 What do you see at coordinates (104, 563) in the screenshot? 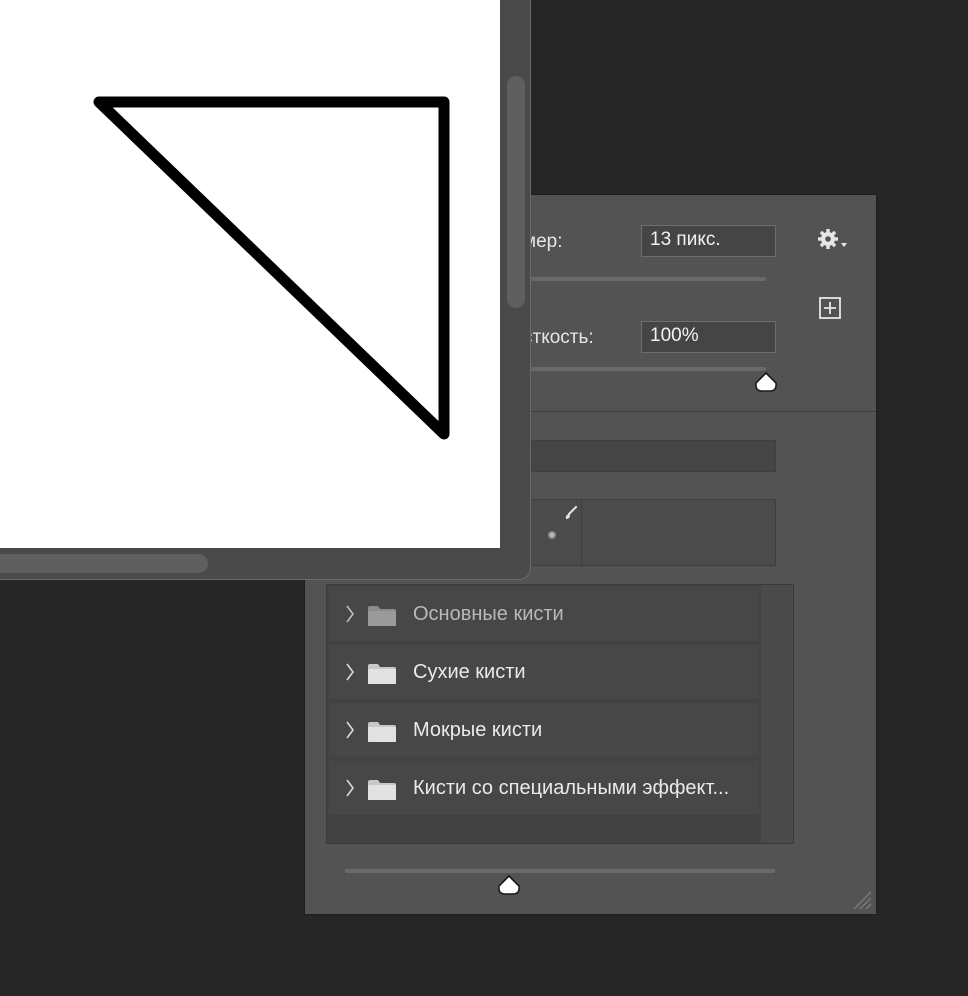
I see `horizontal-scrollbar-thumb` at bounding box center [104, 563].